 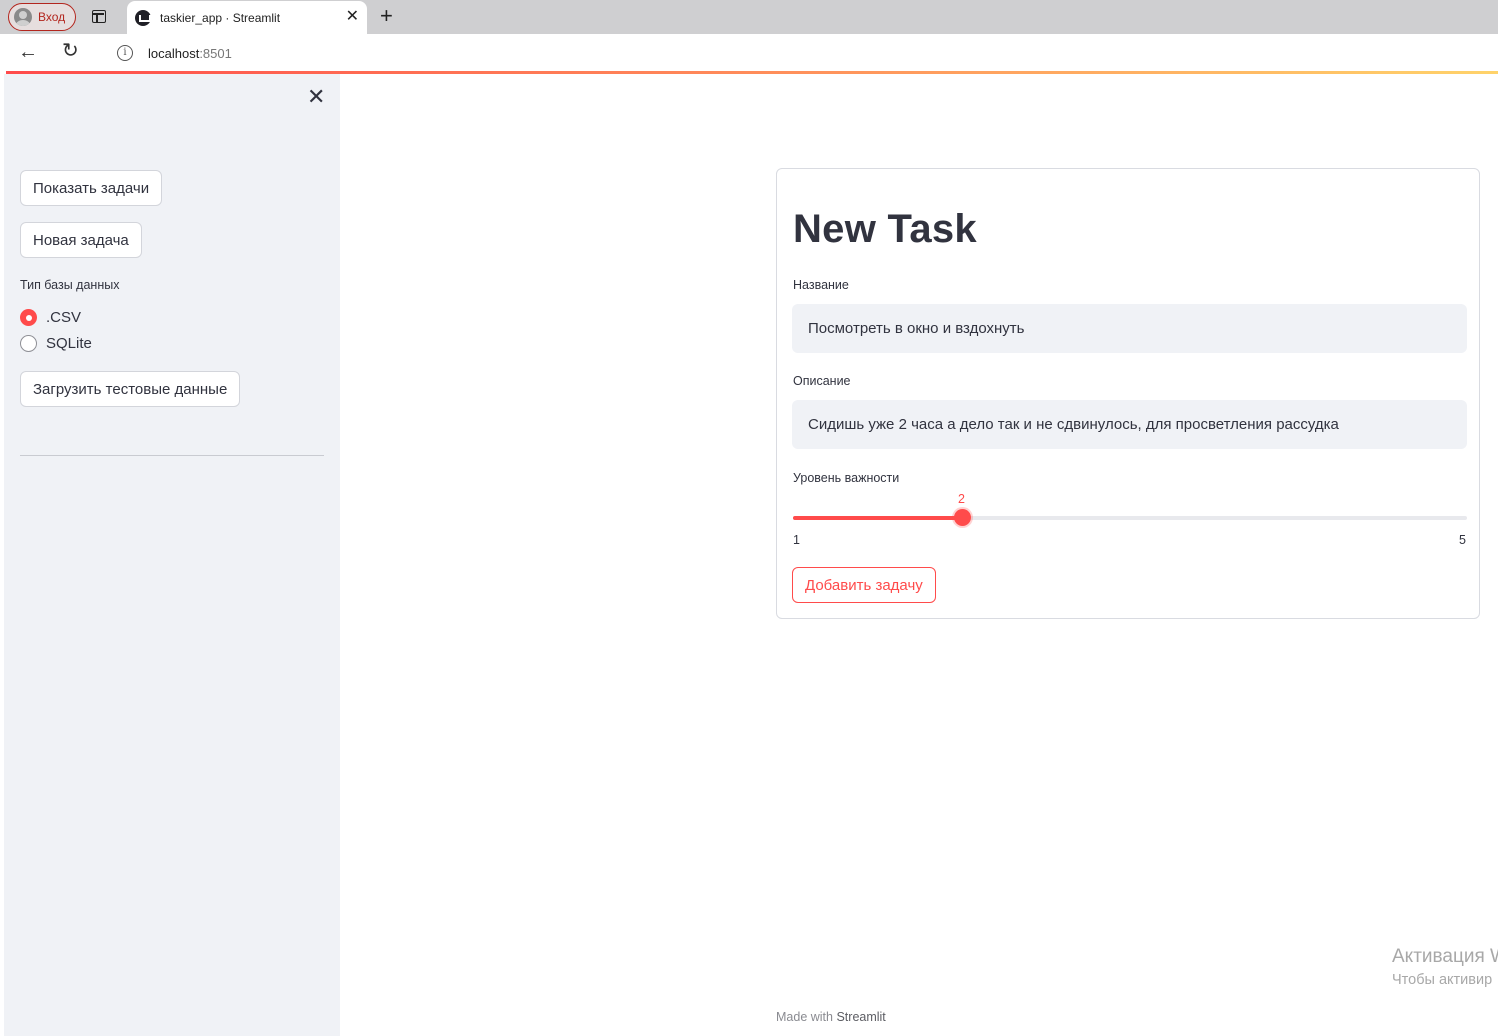 I want to click on page-title: New Task, so click(x=885, y=229).